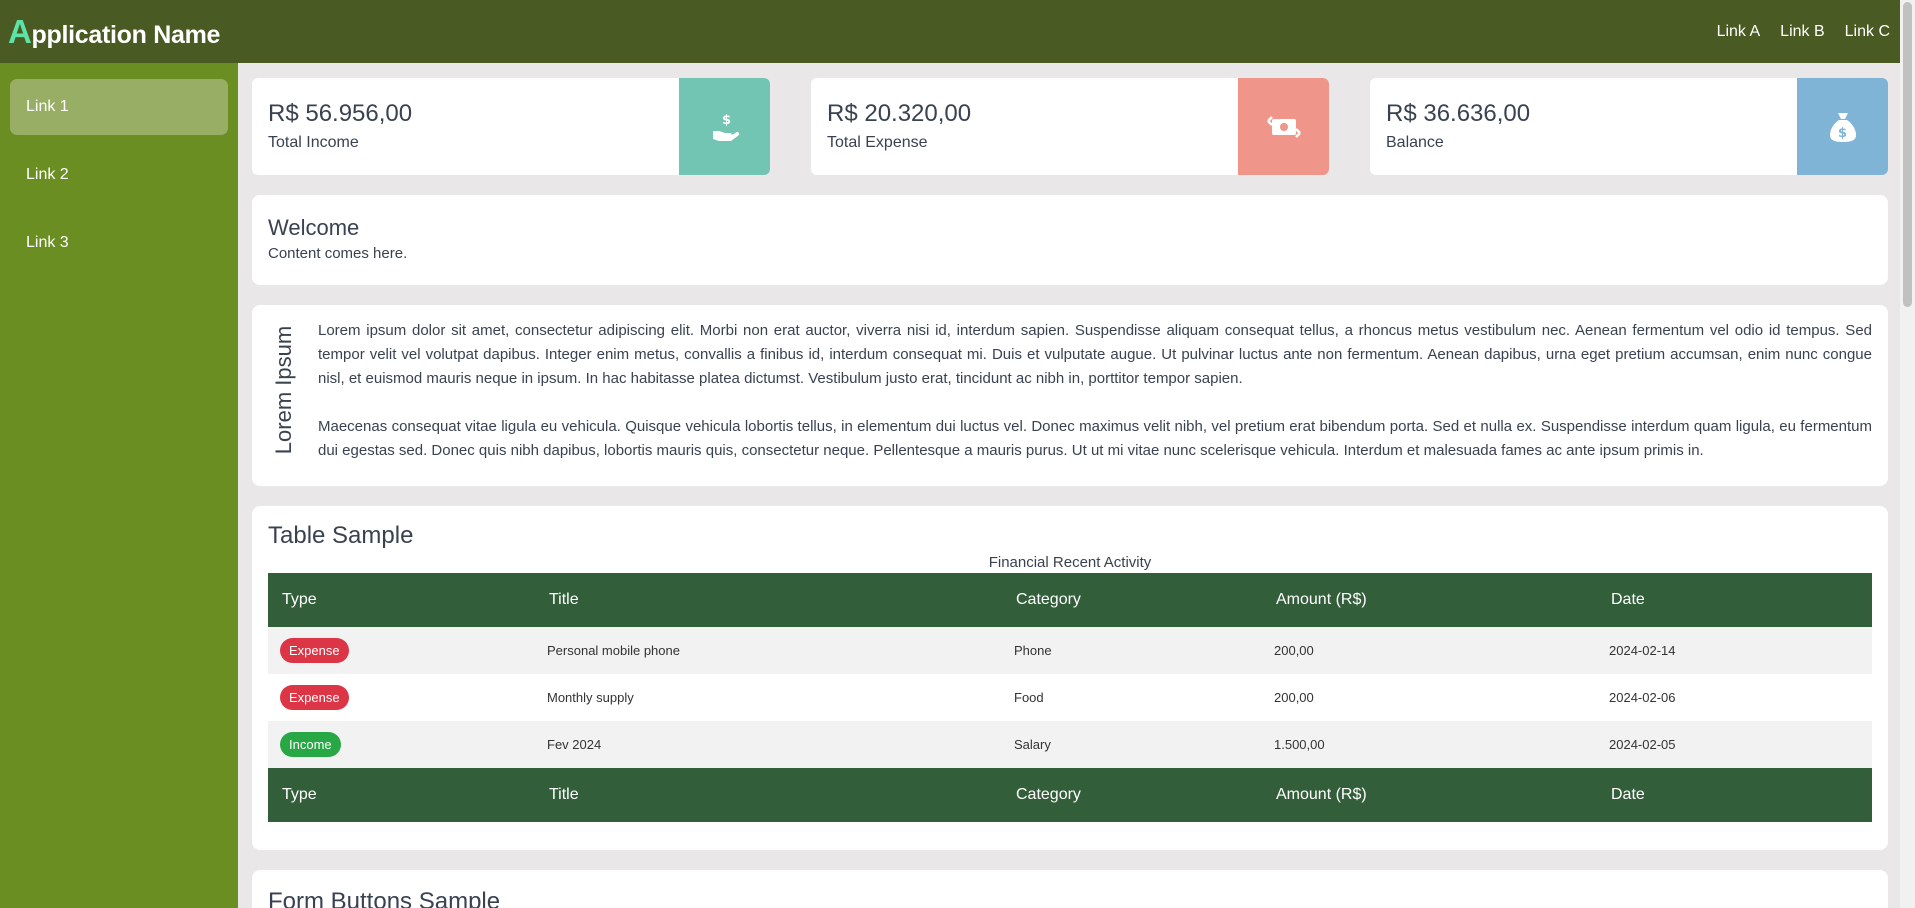 The height and width of the screenshot is (908, 1915). I want to click on form-buttons-panel: Form Buttons Sample, so click(1070, 889).